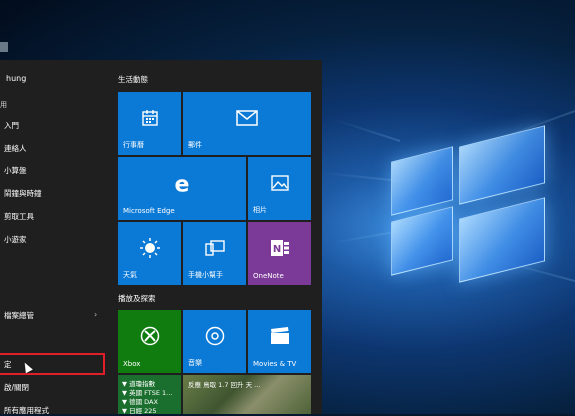 This screenshot has width=575, height=416. Describe the element at coordinates (3, 105) in the screenshot. I see `most-used-header: 用` at that location.